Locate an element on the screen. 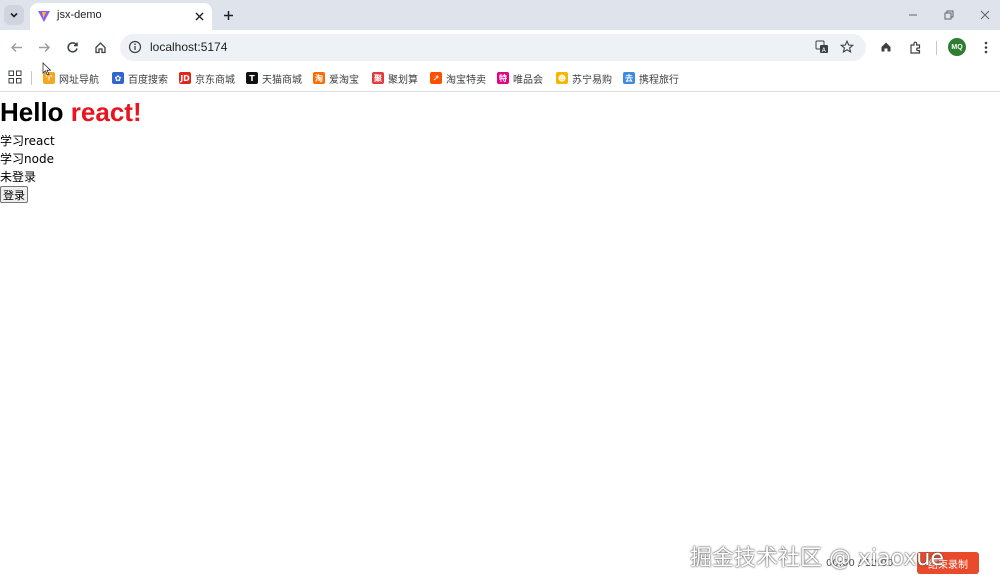 This screenshot has width=1000, height=588. toolbar-divider is located at coordinates (936, 48).